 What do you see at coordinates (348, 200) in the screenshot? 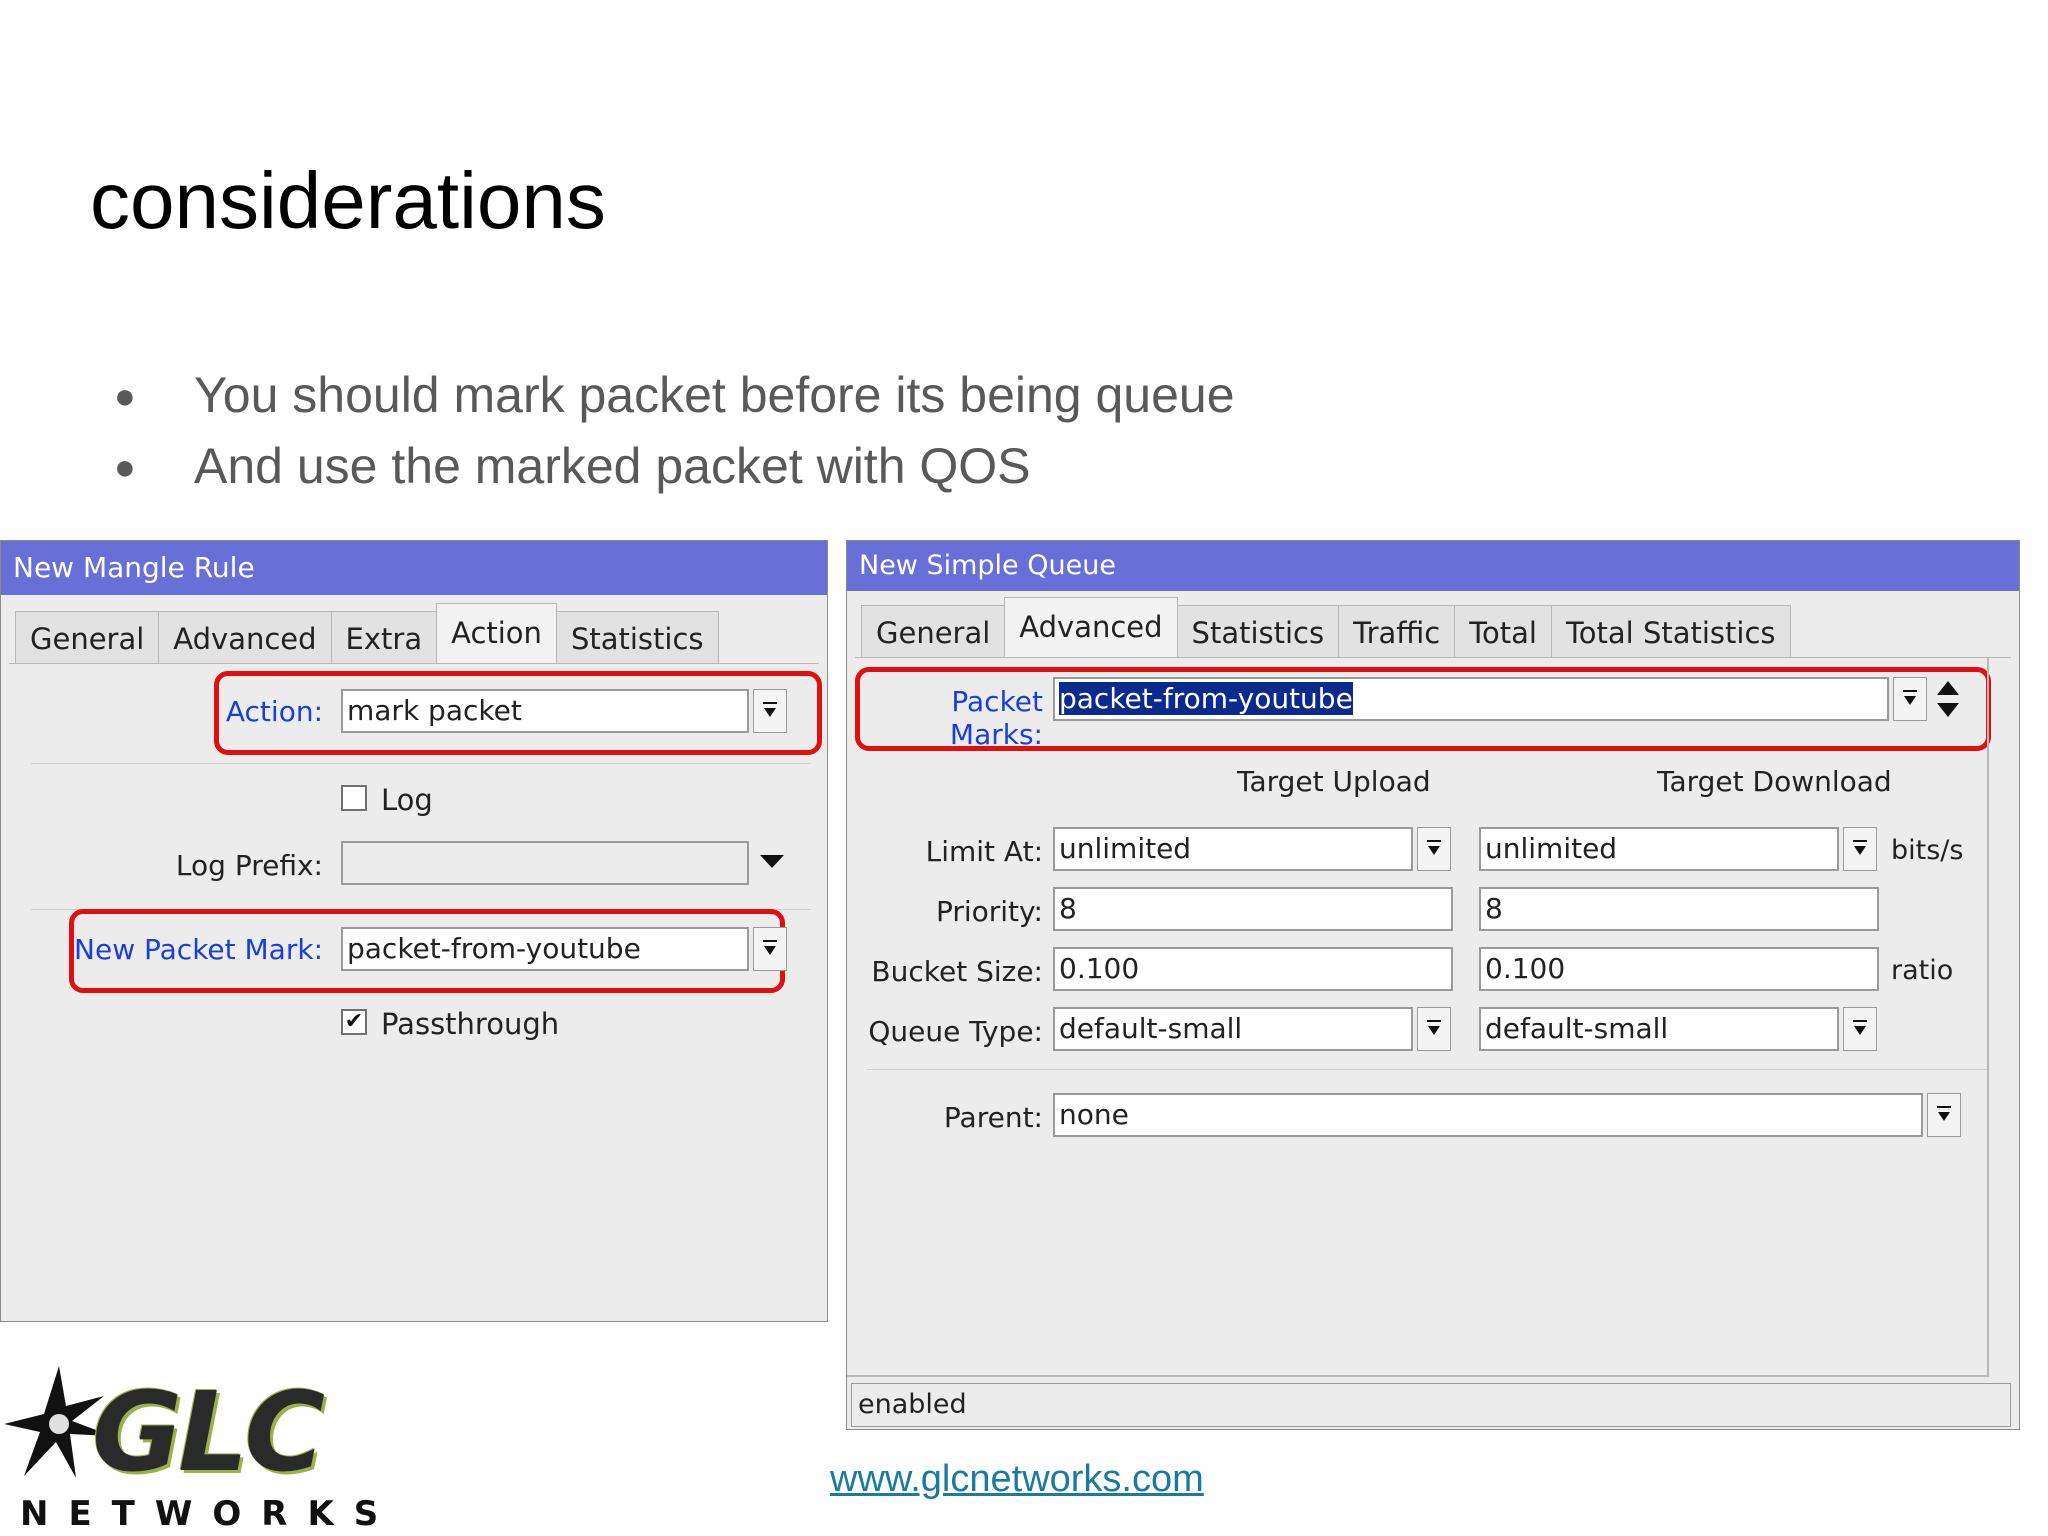
I see `slide-title: considerations` at bounding box center [348, 200].